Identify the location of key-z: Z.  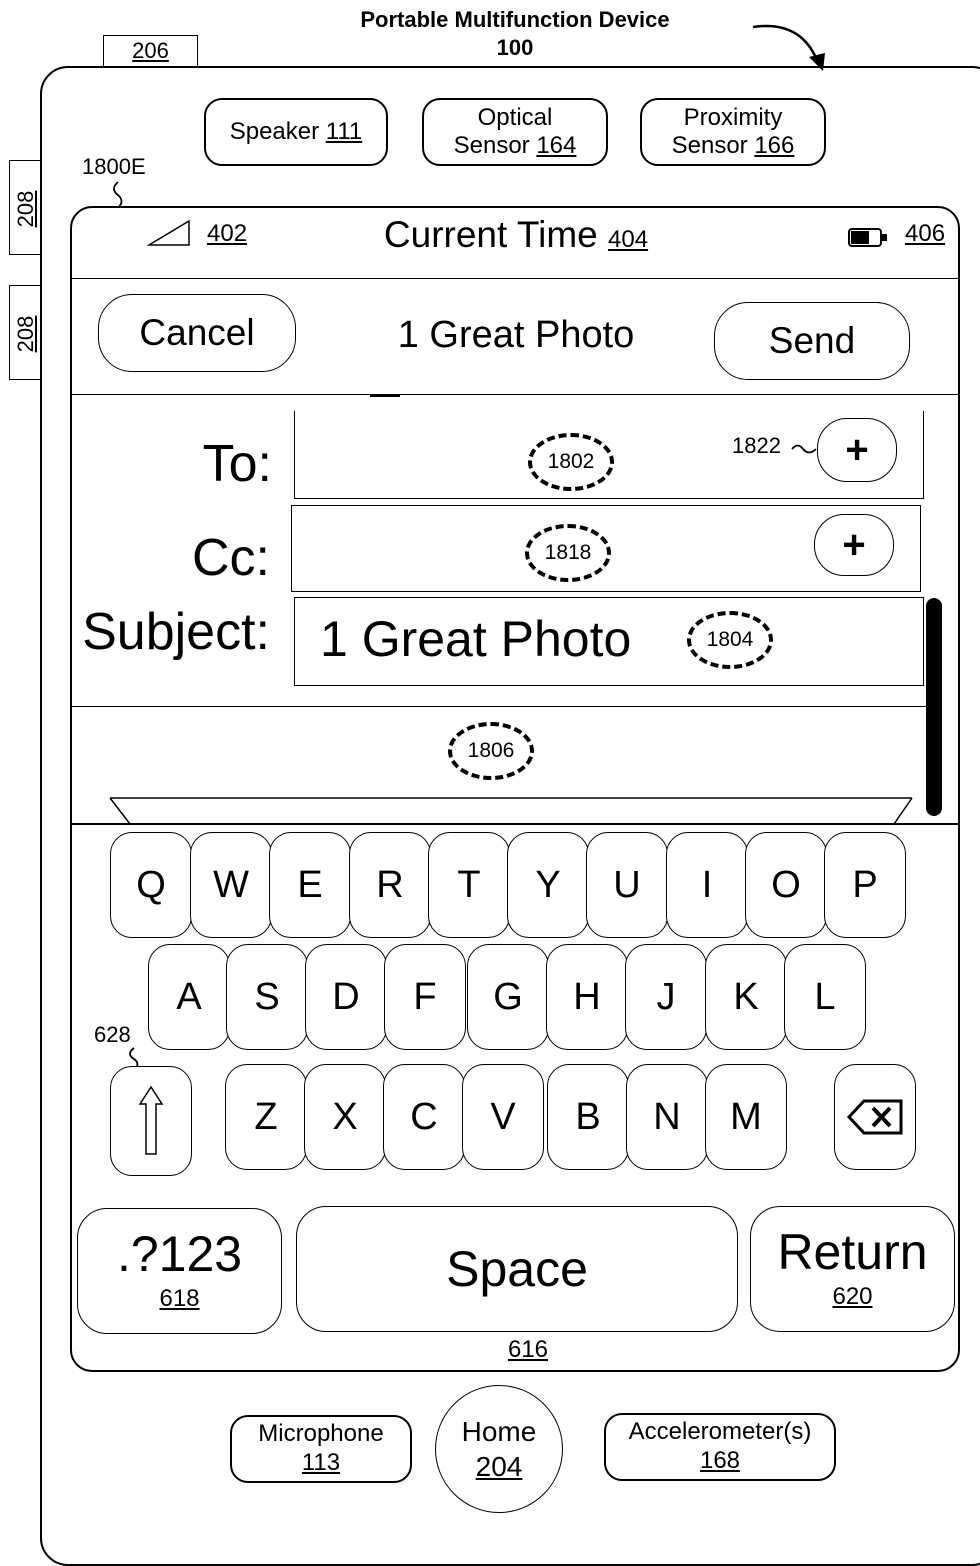
(266, 1117).